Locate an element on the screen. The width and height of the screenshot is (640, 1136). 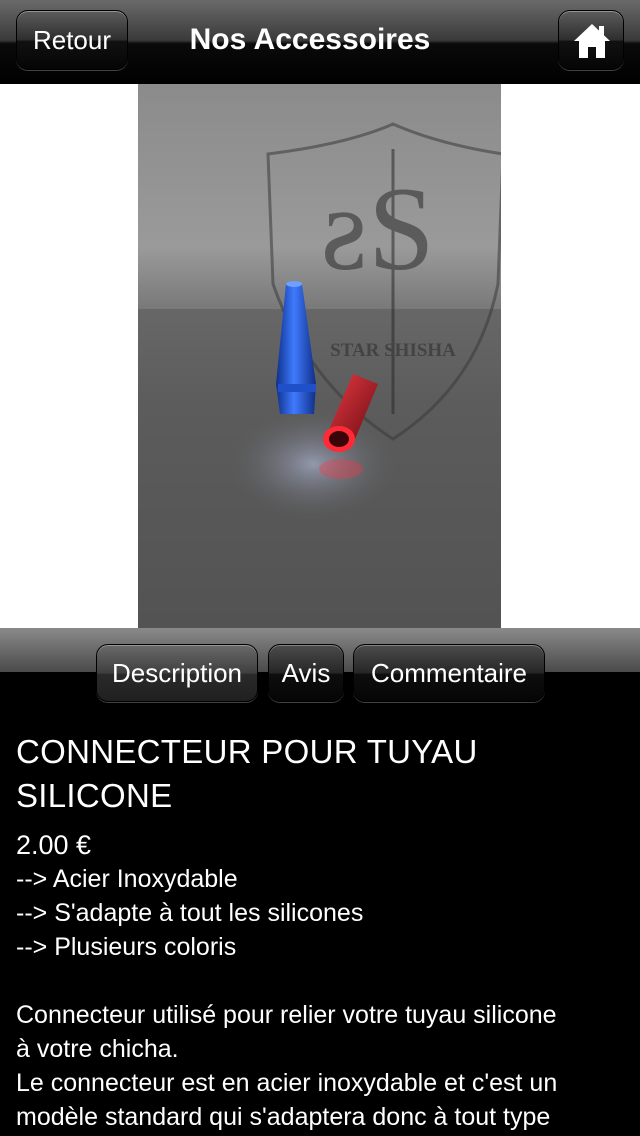
home-button is located at coordinates (591, 40).